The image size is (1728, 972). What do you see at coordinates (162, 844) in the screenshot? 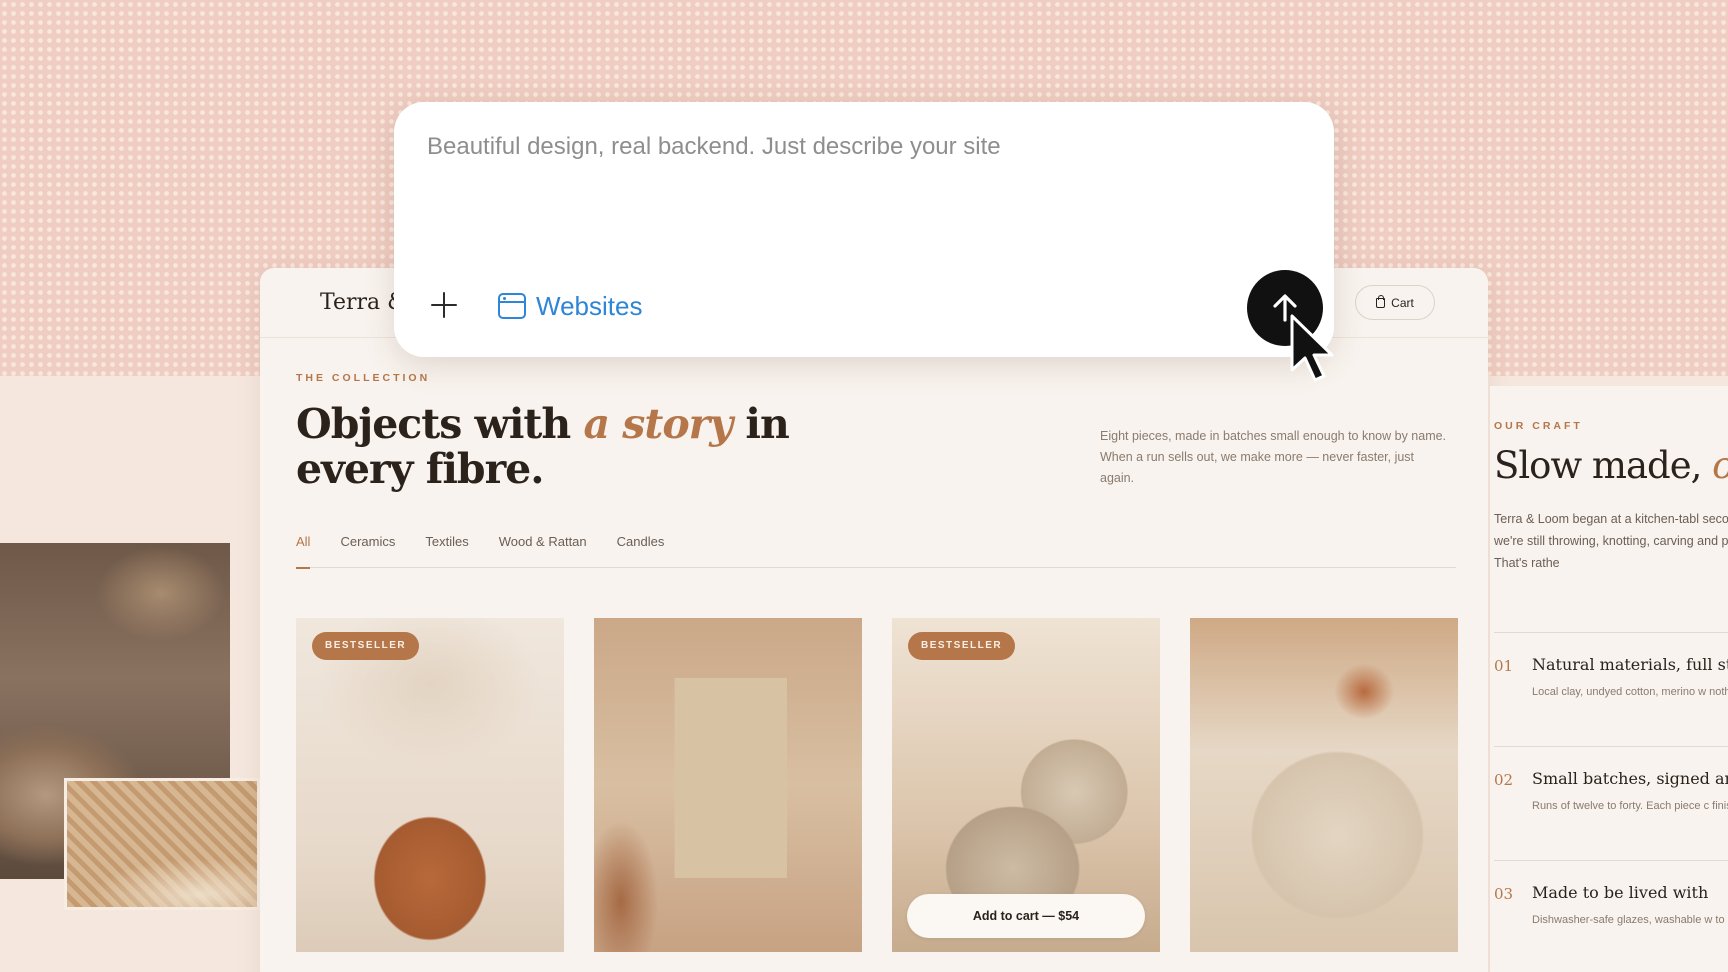
I see `weave-photo` at bounding box center [162, 844].